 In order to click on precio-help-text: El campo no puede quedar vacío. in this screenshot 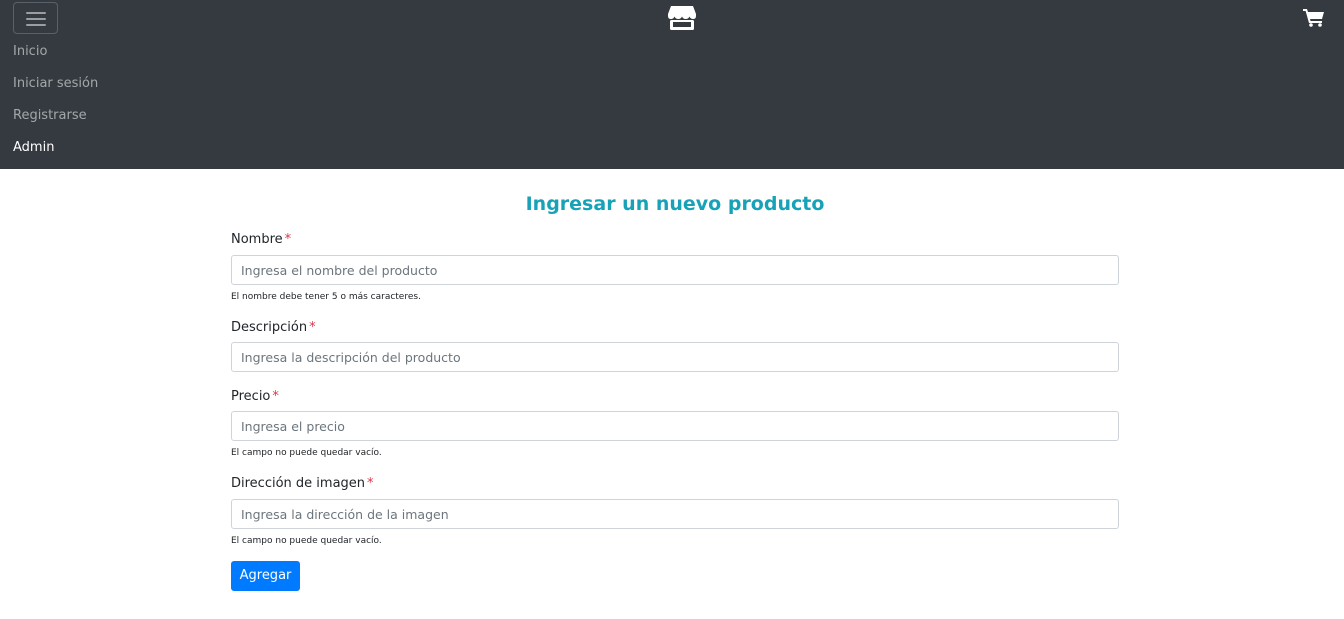, I will do `click(306, 453)`.